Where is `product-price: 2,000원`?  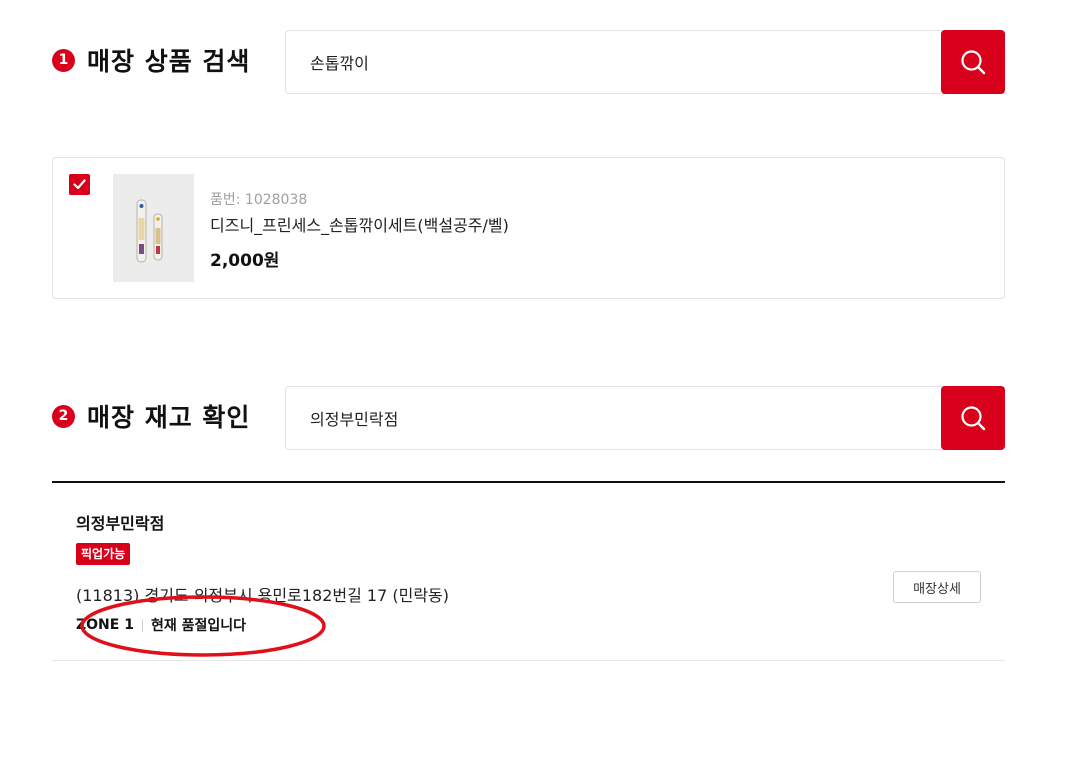 product-price: 2,000원 is located at coordinates (245, 261).